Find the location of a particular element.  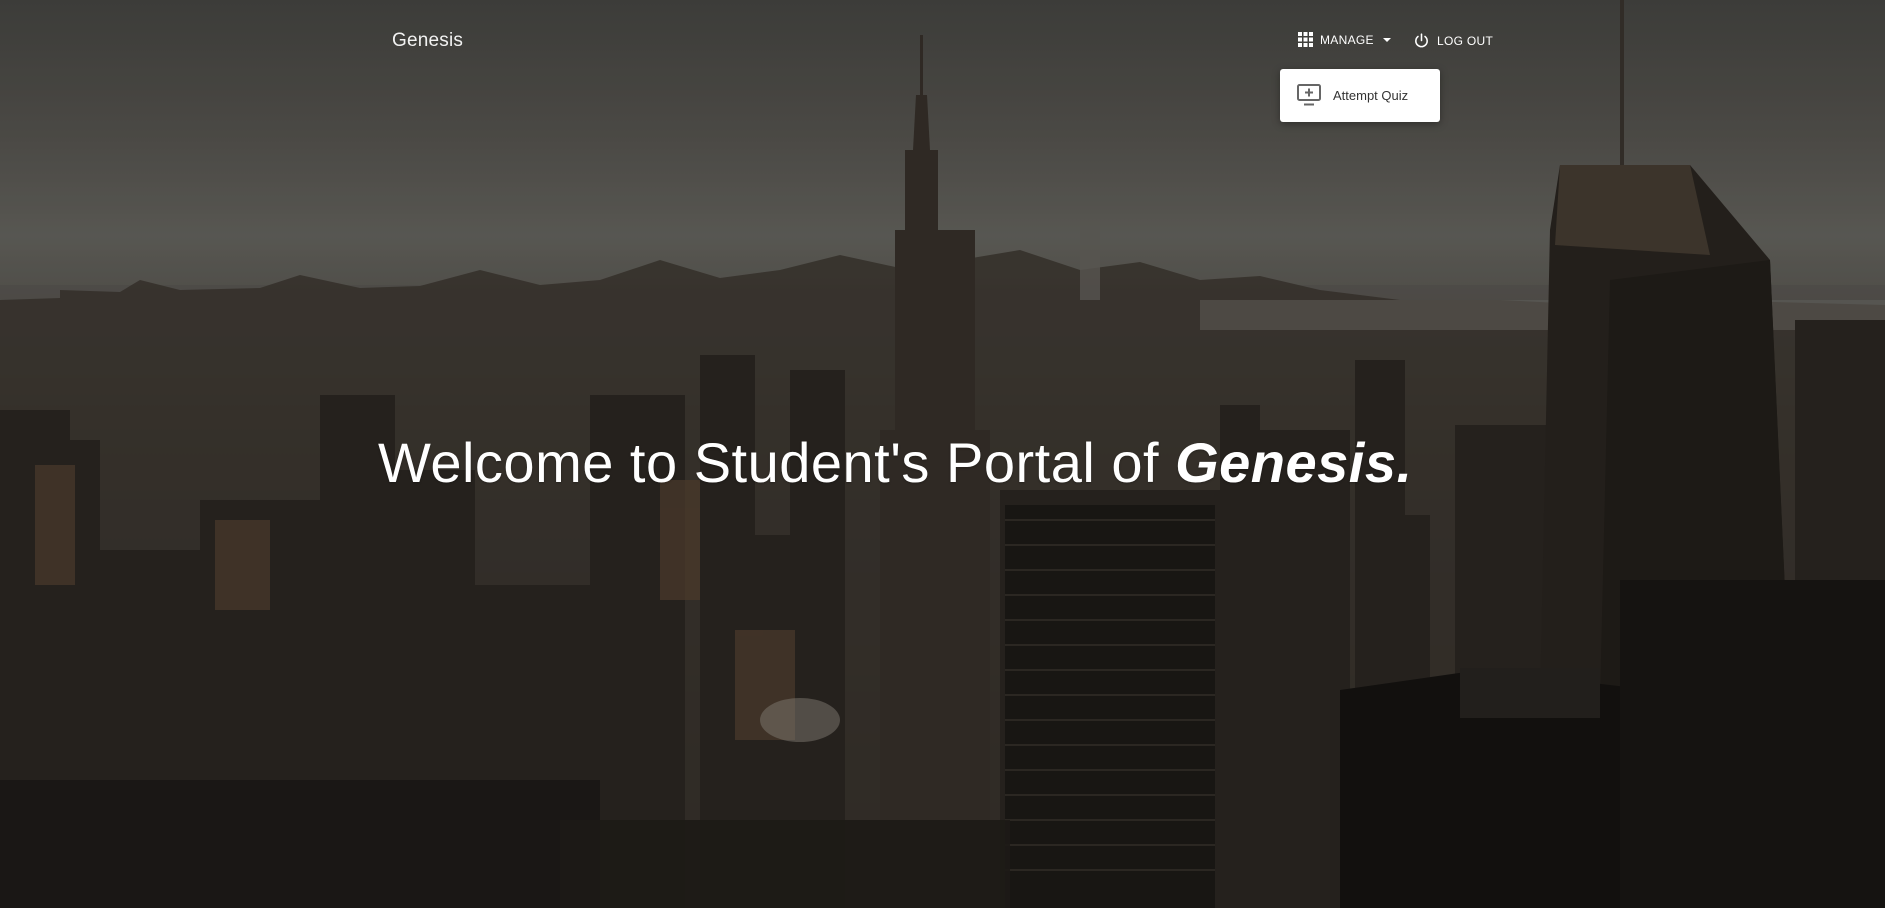

top-navbar: Genesis MANAGE LOG OUT is located at coordinates (942, 42).